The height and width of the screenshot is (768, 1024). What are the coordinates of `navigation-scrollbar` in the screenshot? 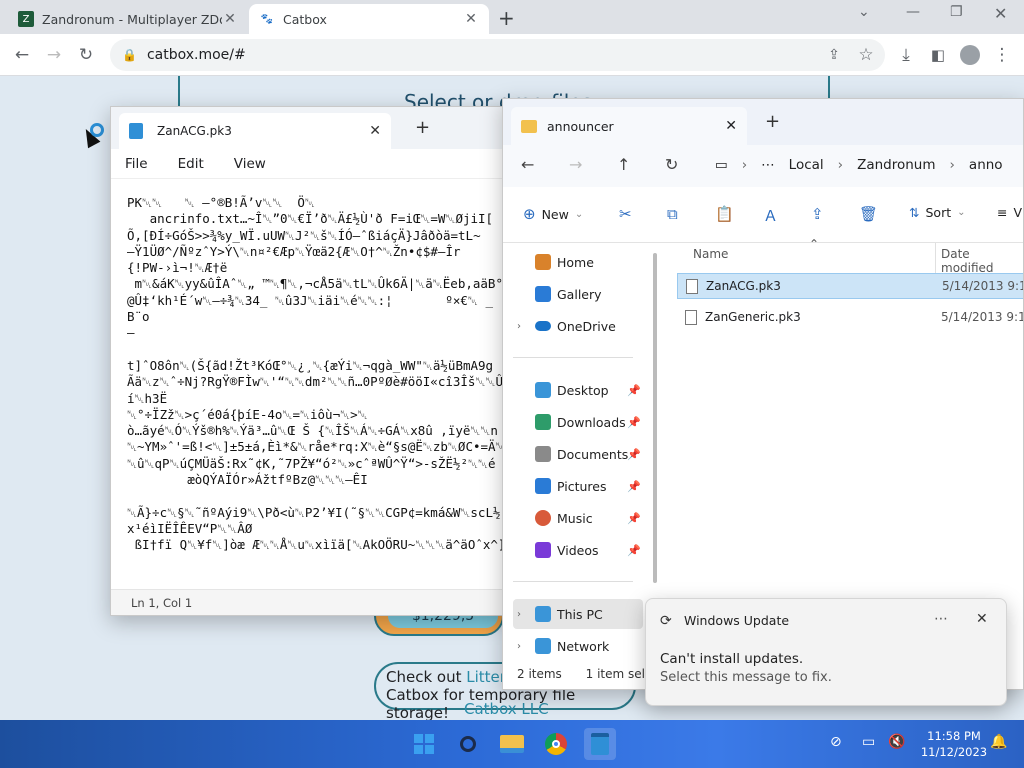 It's located at (655, 418).